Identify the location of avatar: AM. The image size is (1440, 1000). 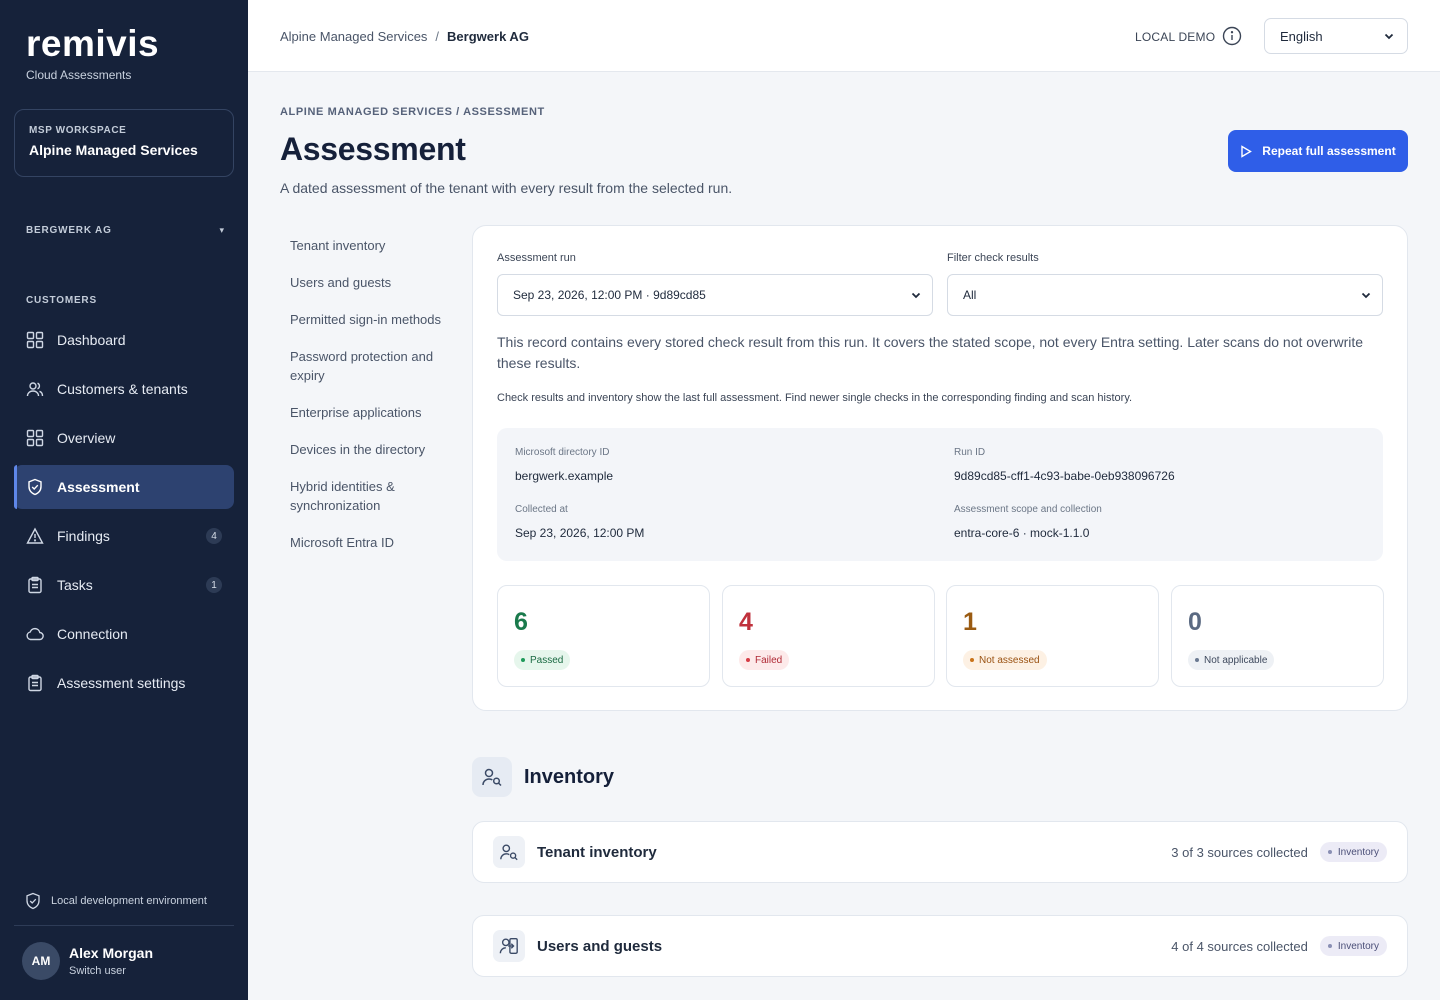
(41, 961).